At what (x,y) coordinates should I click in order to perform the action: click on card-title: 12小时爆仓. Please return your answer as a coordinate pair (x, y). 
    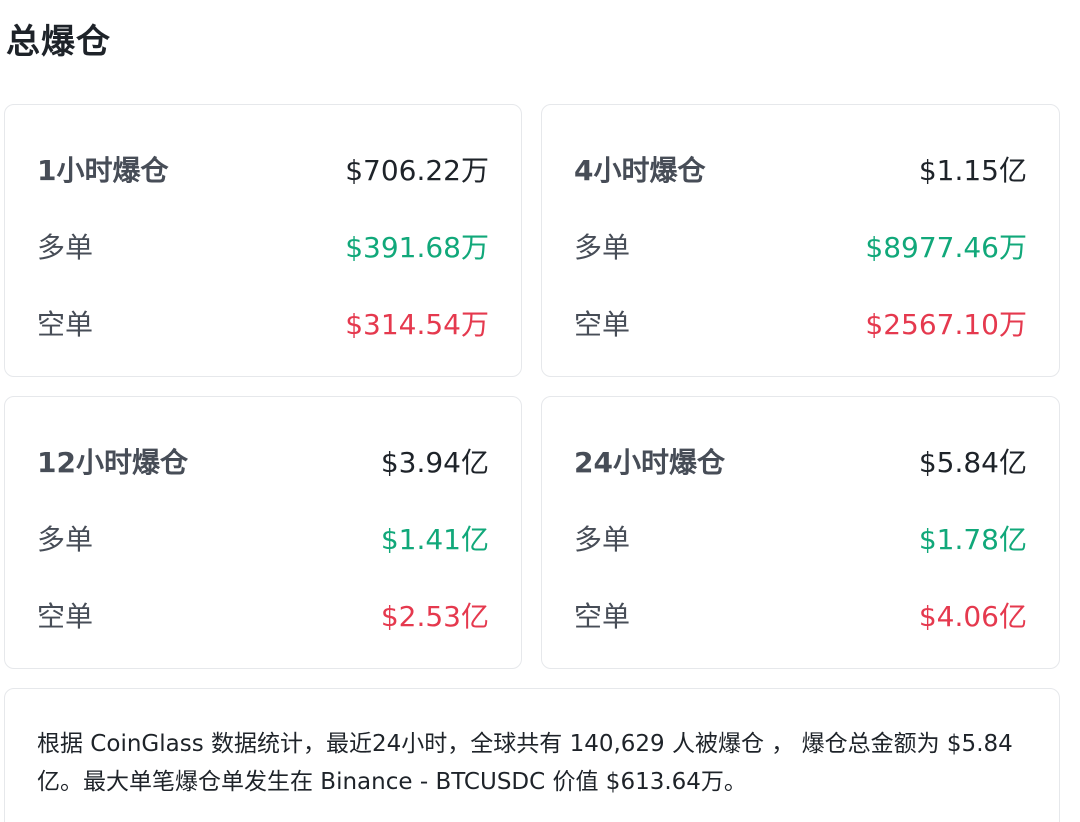
    Looking at the image, I should click on (112, 462).